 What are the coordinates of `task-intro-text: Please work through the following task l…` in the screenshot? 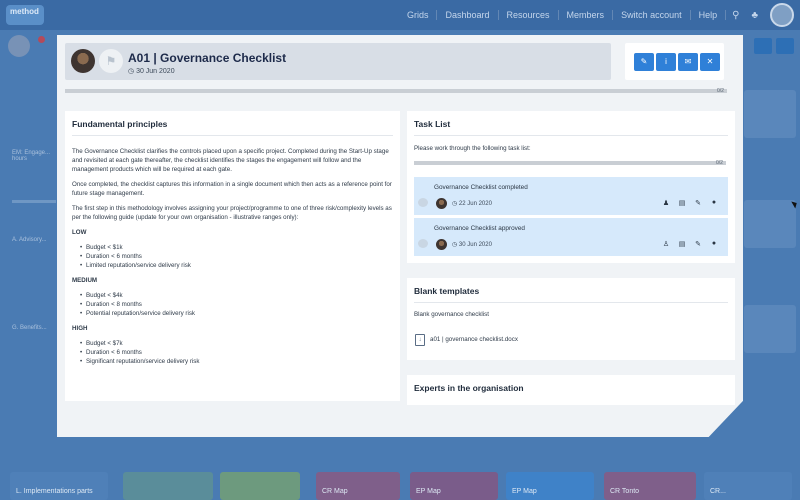 It's located at (472, 148).